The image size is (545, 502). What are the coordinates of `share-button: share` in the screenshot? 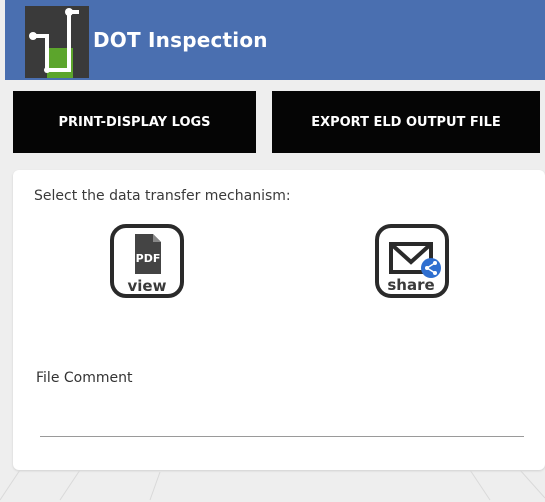 It's located at (412, 261).